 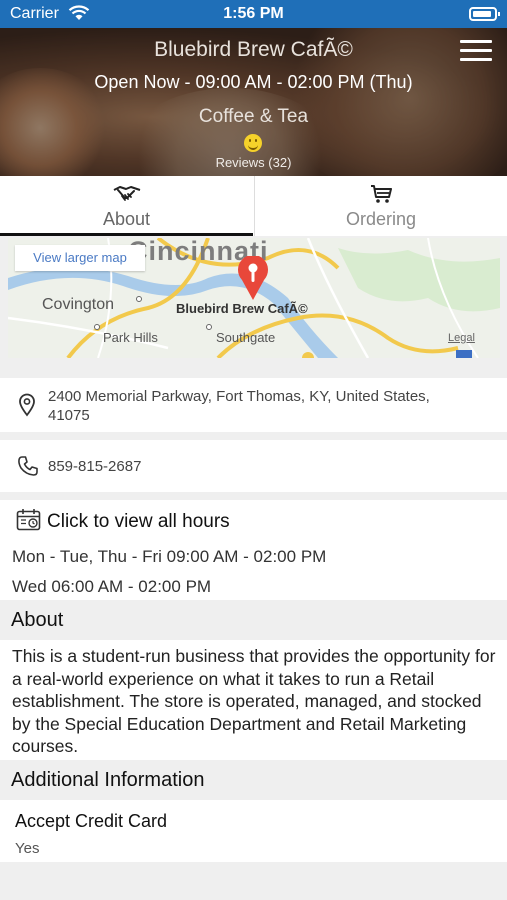 I want to click on tab-about: About, so click(x=126, y=206).